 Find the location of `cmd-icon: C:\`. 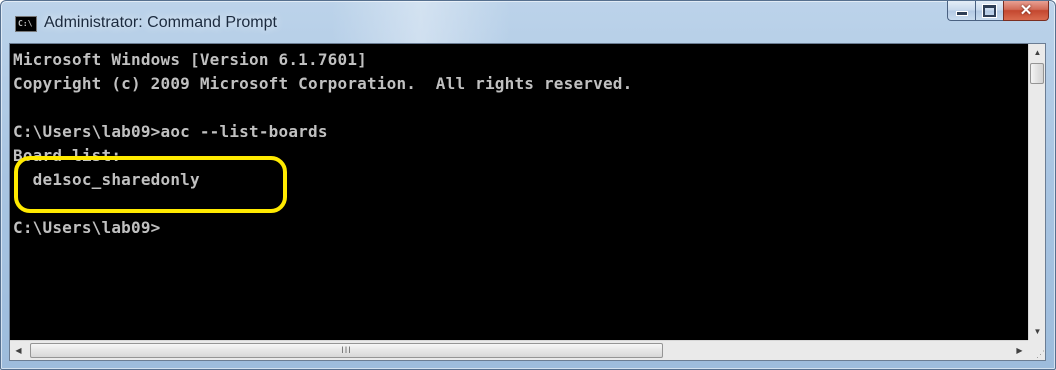

cmd-icon: C:\ is located at coordinates (26, 24).